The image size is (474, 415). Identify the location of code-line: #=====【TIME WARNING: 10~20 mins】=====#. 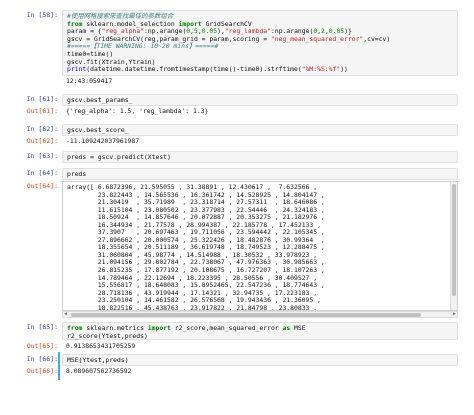
(143, 46).